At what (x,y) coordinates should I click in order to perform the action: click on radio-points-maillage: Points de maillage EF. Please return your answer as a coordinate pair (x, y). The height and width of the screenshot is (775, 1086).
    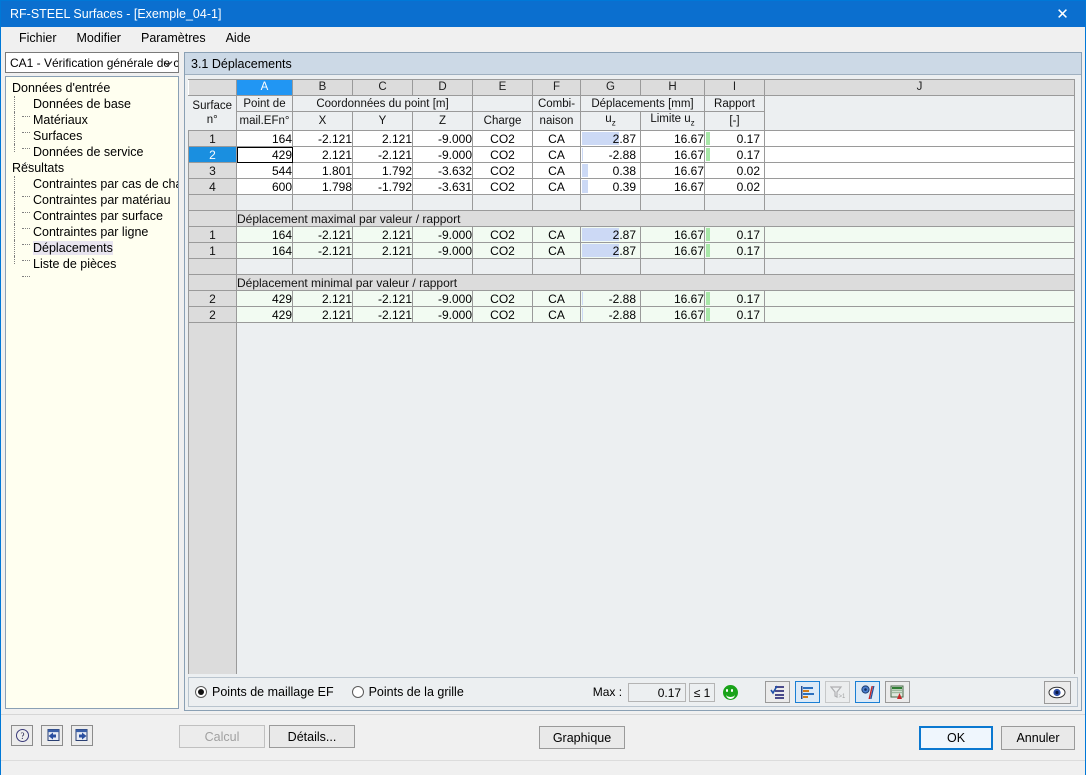
    Looking at the image, I should click on (264, 692).